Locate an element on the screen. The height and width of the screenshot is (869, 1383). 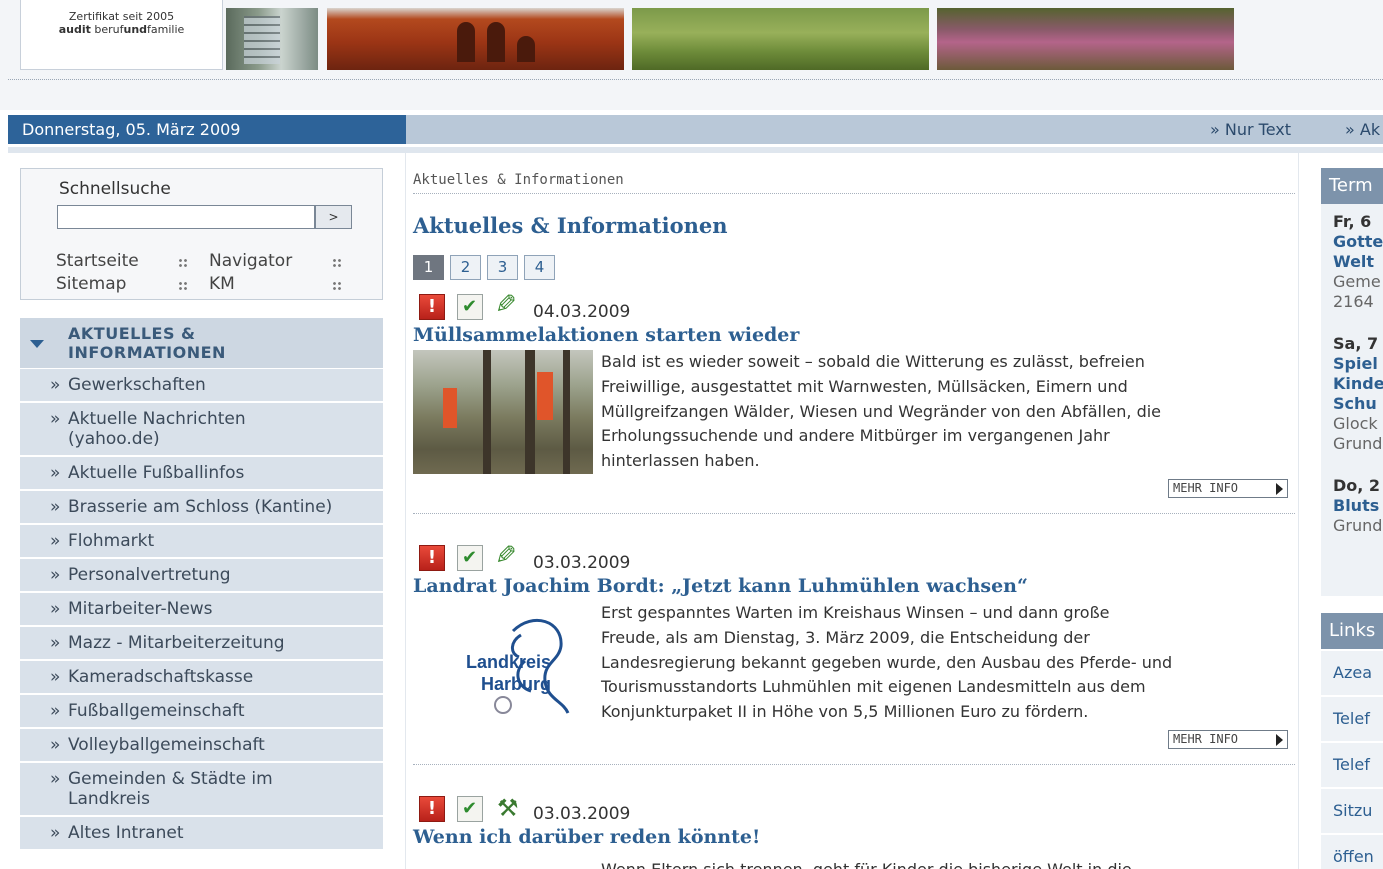
nav-item-fussballinfos: » Aktuelle Fußballinfos is located at coordinates (201, 474).